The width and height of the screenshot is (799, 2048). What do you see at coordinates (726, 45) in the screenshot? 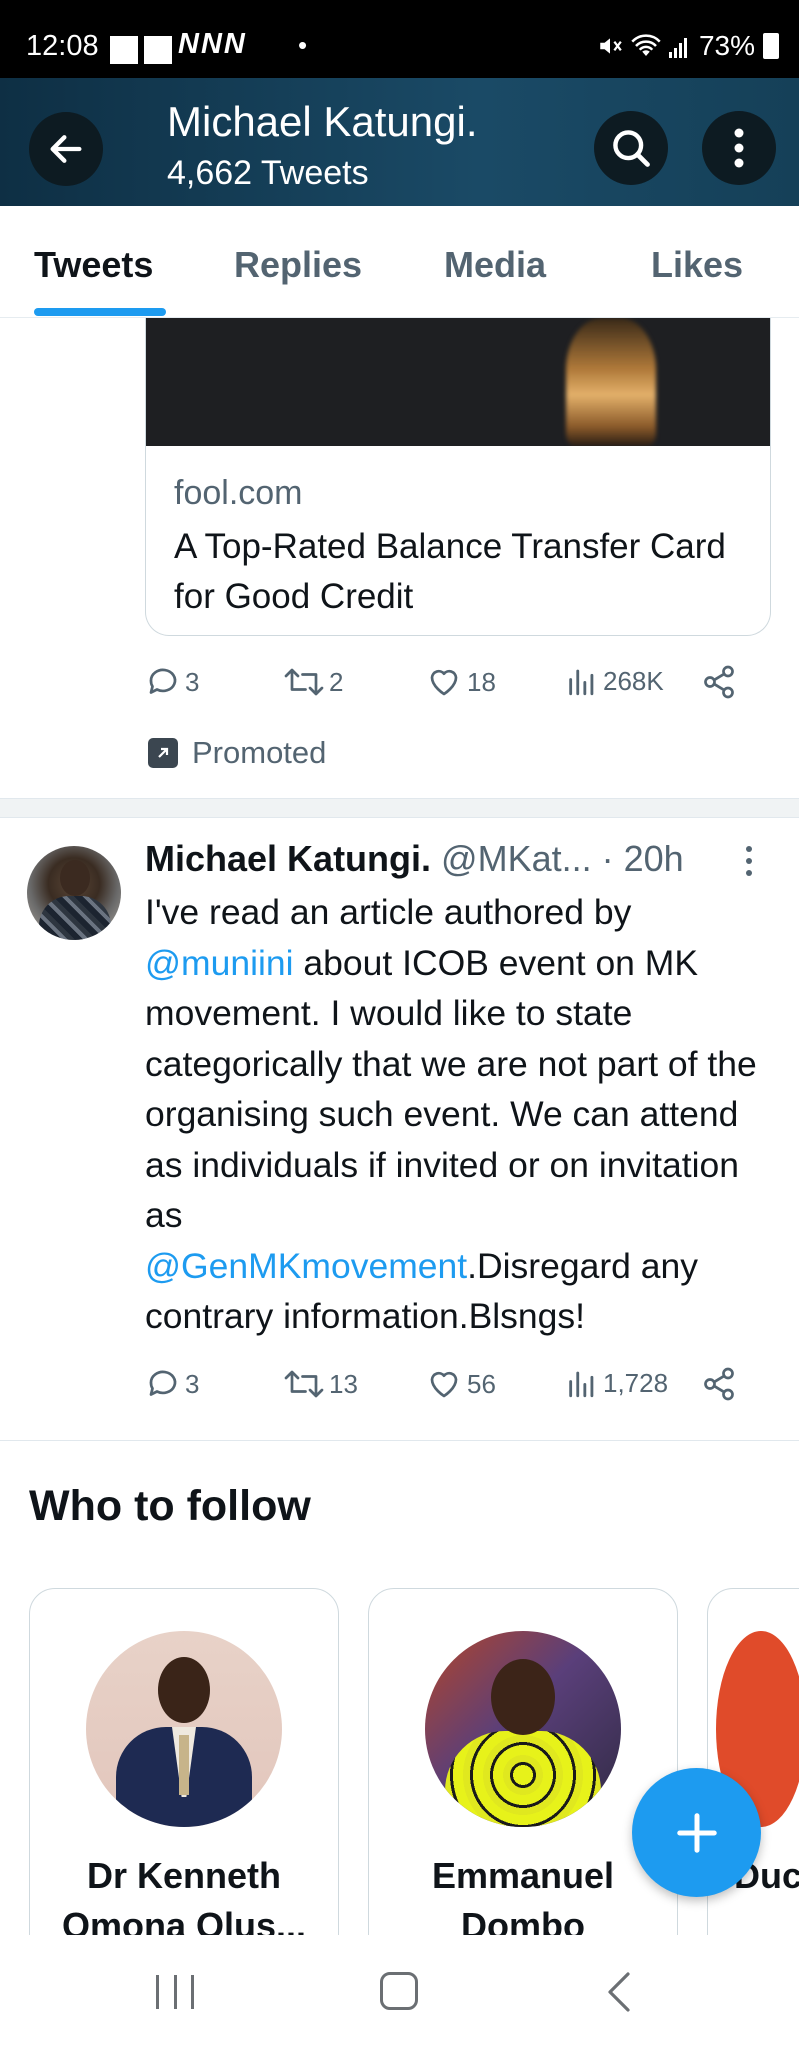
I see `battery-percent: 73%` at bounding box center [726, 45].